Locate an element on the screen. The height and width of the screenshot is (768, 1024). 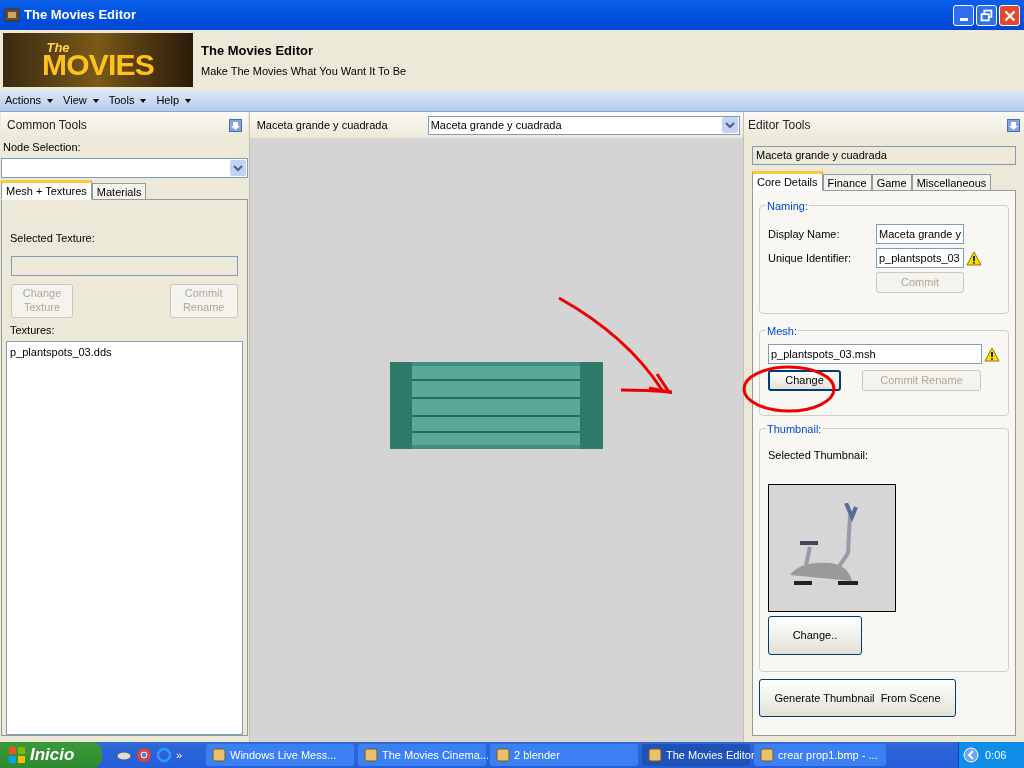
minimize-icon is located at coordinates (963, 19).